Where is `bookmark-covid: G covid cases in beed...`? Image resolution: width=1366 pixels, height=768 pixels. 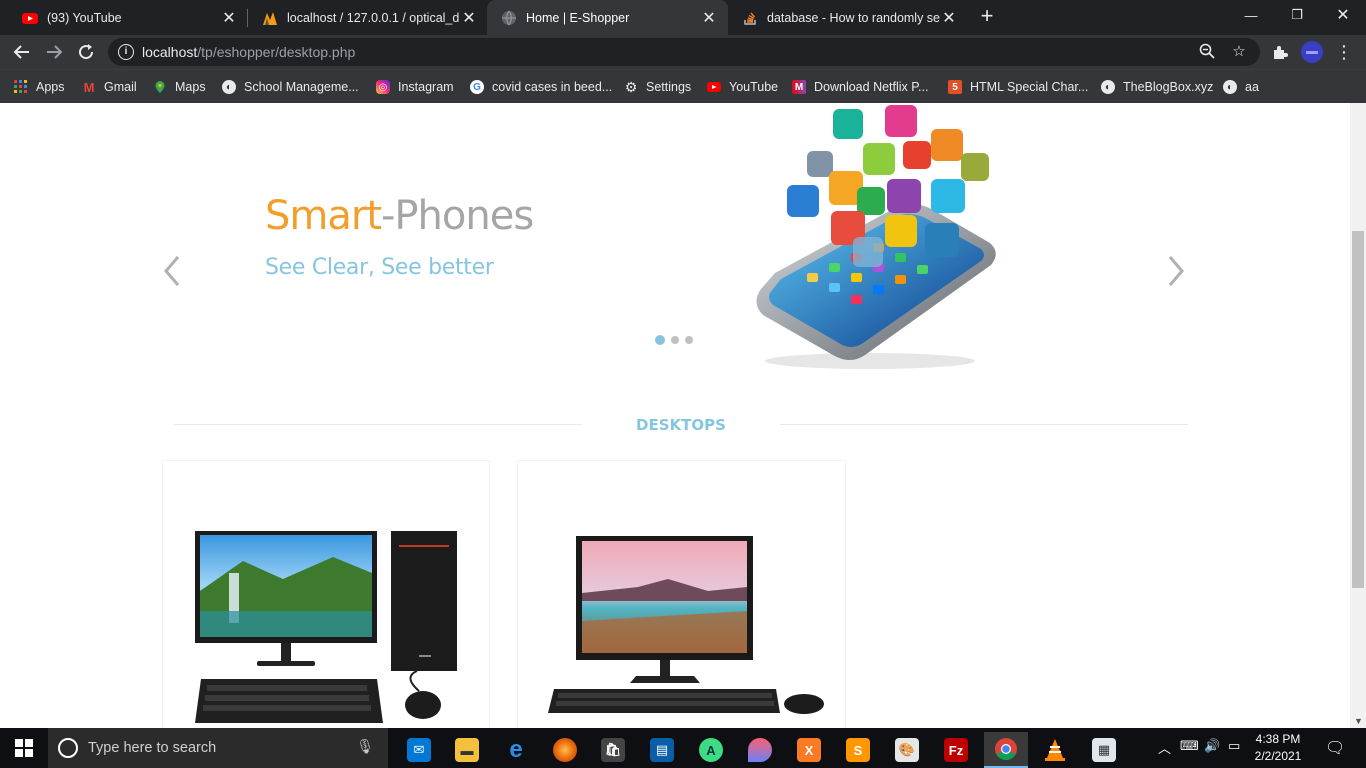 bookmark-covid: G covid cases in beed... is located at coordinates (541, 87).